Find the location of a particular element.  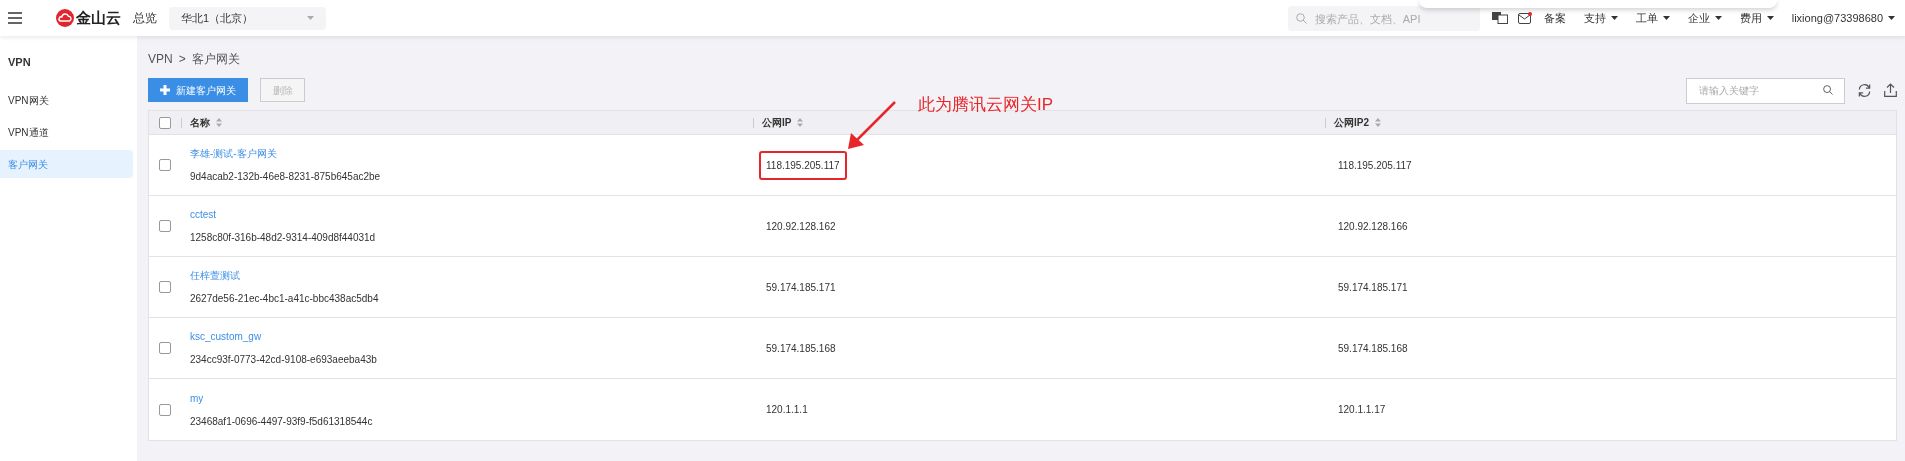

sidebar-item: VPN网关 is located at coordinates (66, 100).